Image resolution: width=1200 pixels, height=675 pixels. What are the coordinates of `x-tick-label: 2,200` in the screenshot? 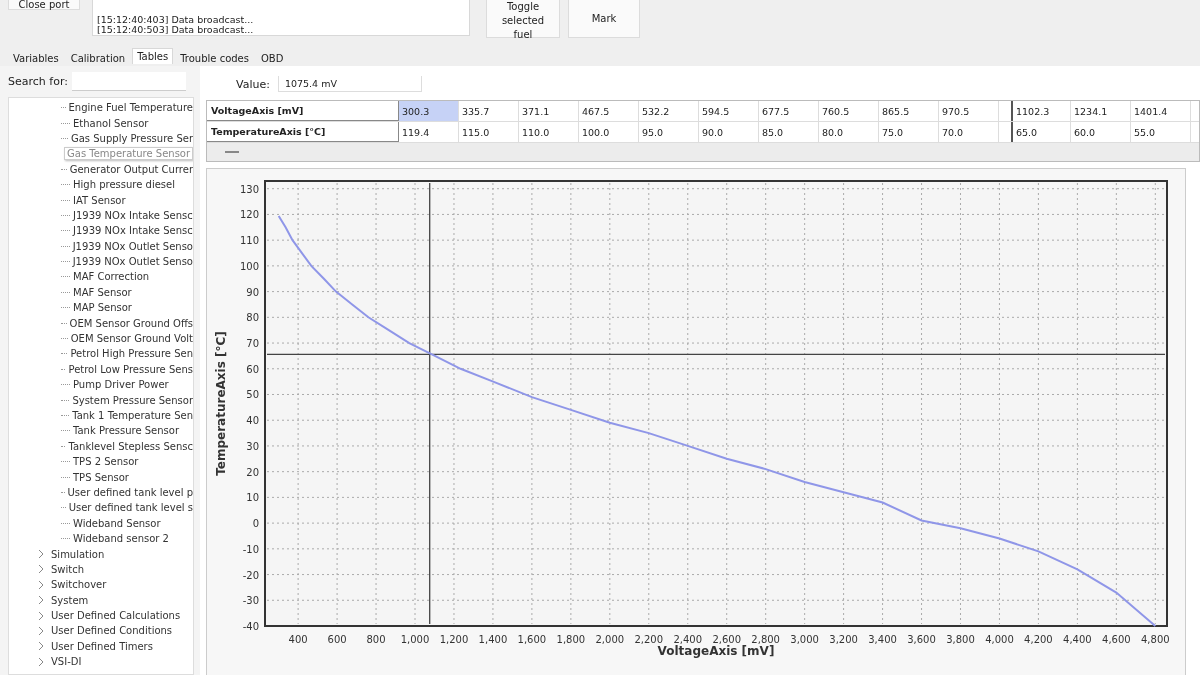 It's located at (649, 639).